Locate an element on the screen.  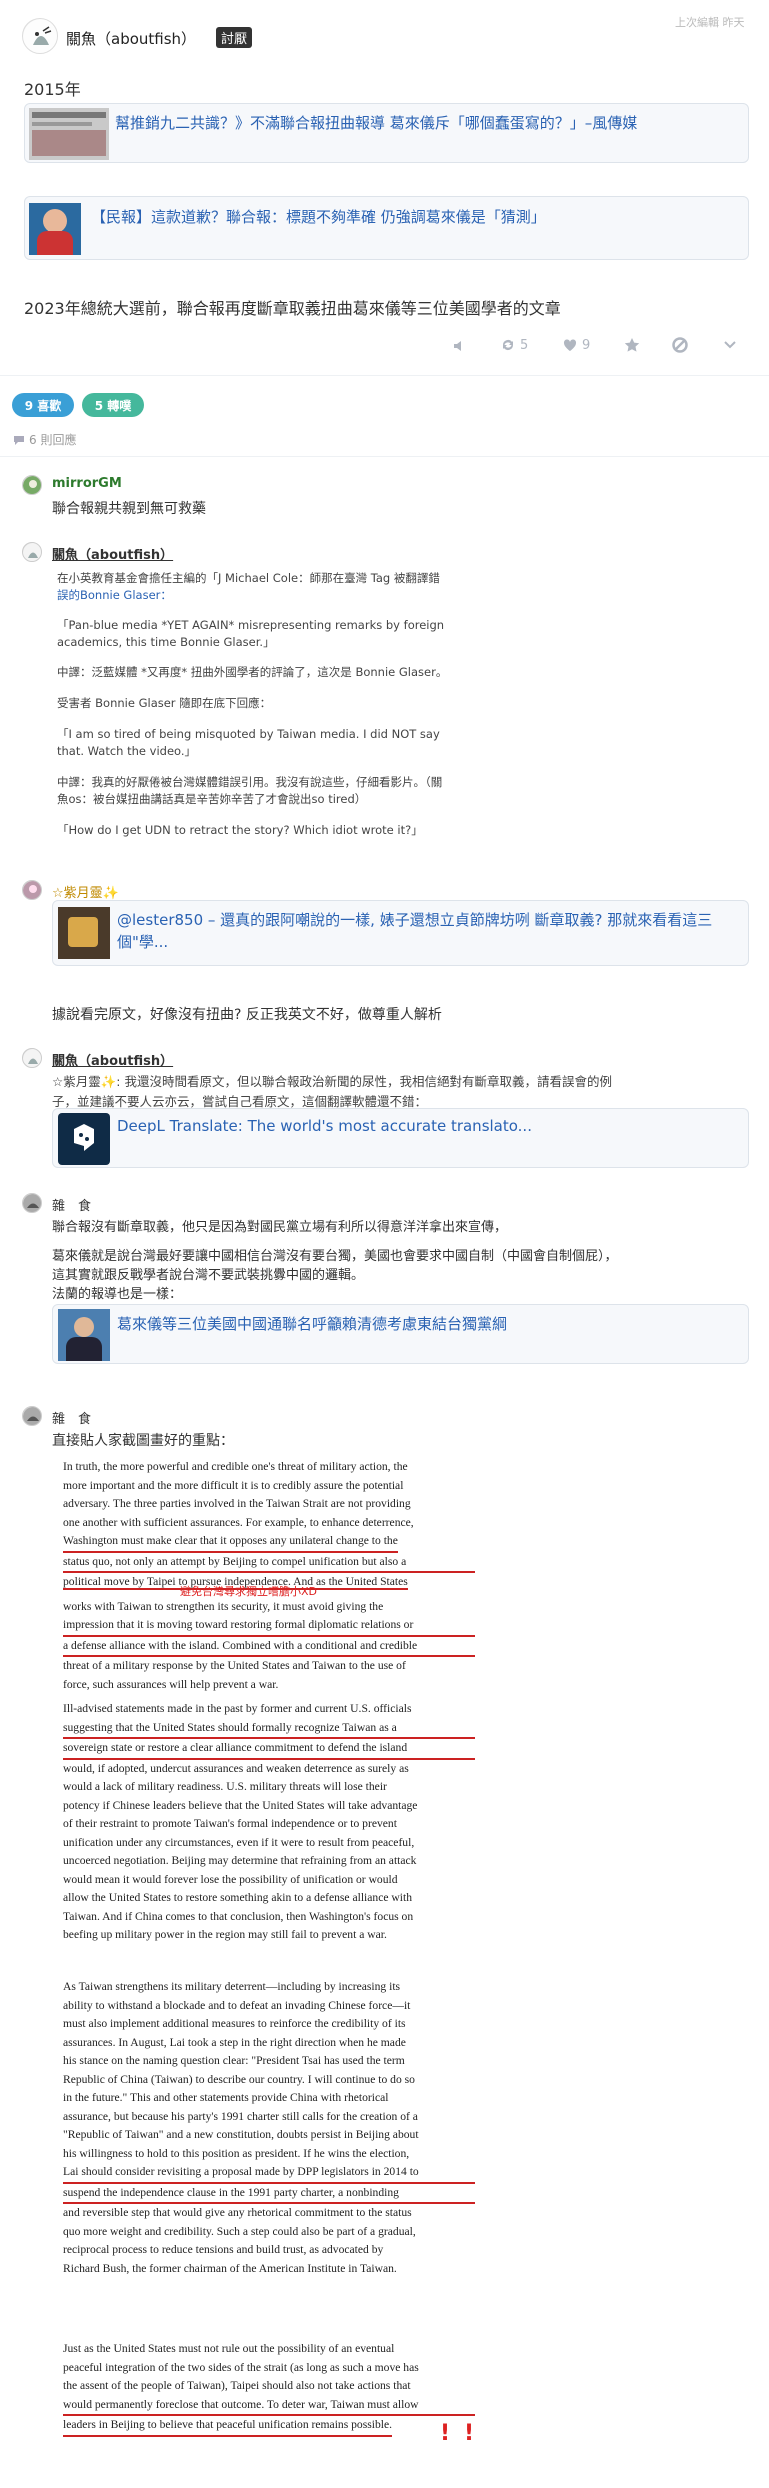
chevron-down-icon is located at coordinates (730, 347).